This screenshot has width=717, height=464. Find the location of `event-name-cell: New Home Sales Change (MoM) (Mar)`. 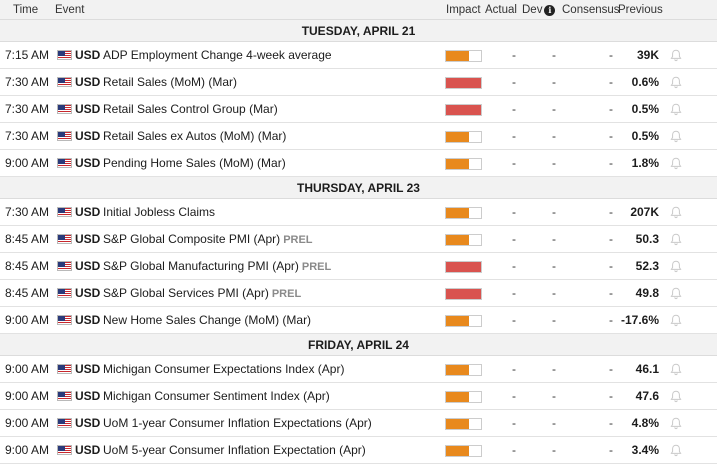

event-name-cell: New Home Sales Change (MoM) (Mar) is located at coordinates (207, 320).